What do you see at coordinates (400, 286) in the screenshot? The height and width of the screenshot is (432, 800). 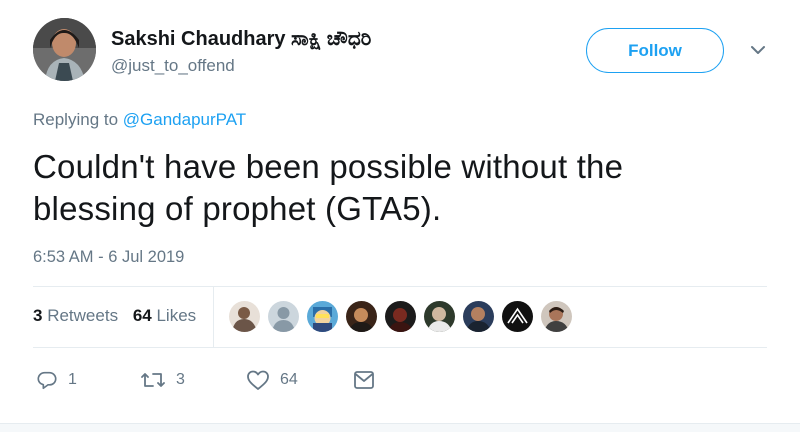 I see `divider-top` at bounding box center [400, 286].